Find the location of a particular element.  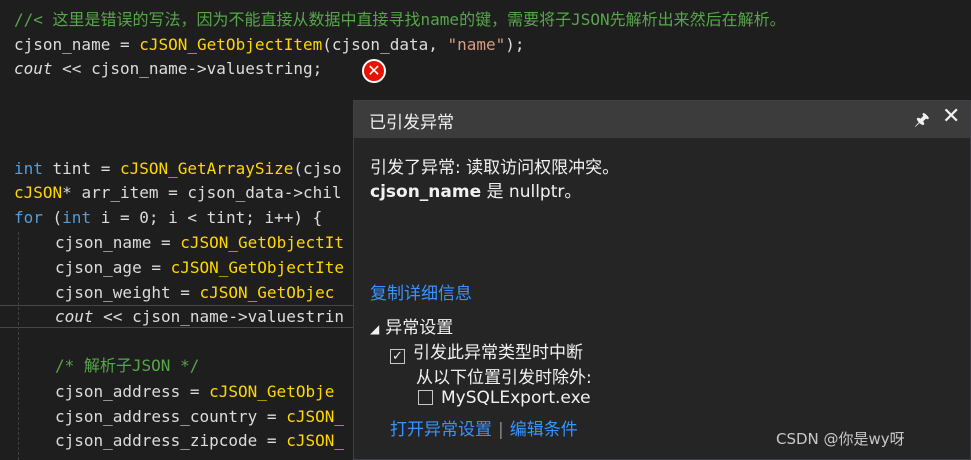

token-function: cJSON_GetObjectIt is located at coordinates (262, 242).